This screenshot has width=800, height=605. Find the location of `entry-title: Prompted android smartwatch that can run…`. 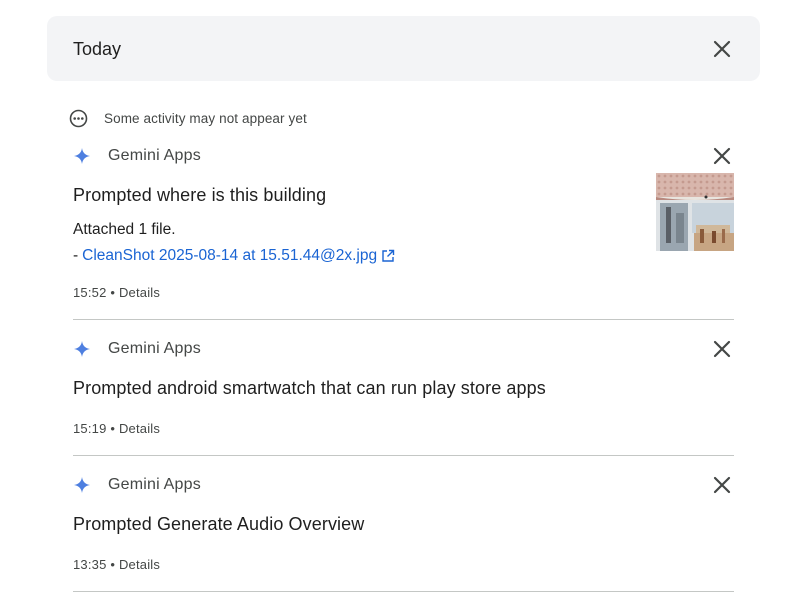

entry-title: Prompted android smartwatch that can run… is located at coordinates (309, 388).